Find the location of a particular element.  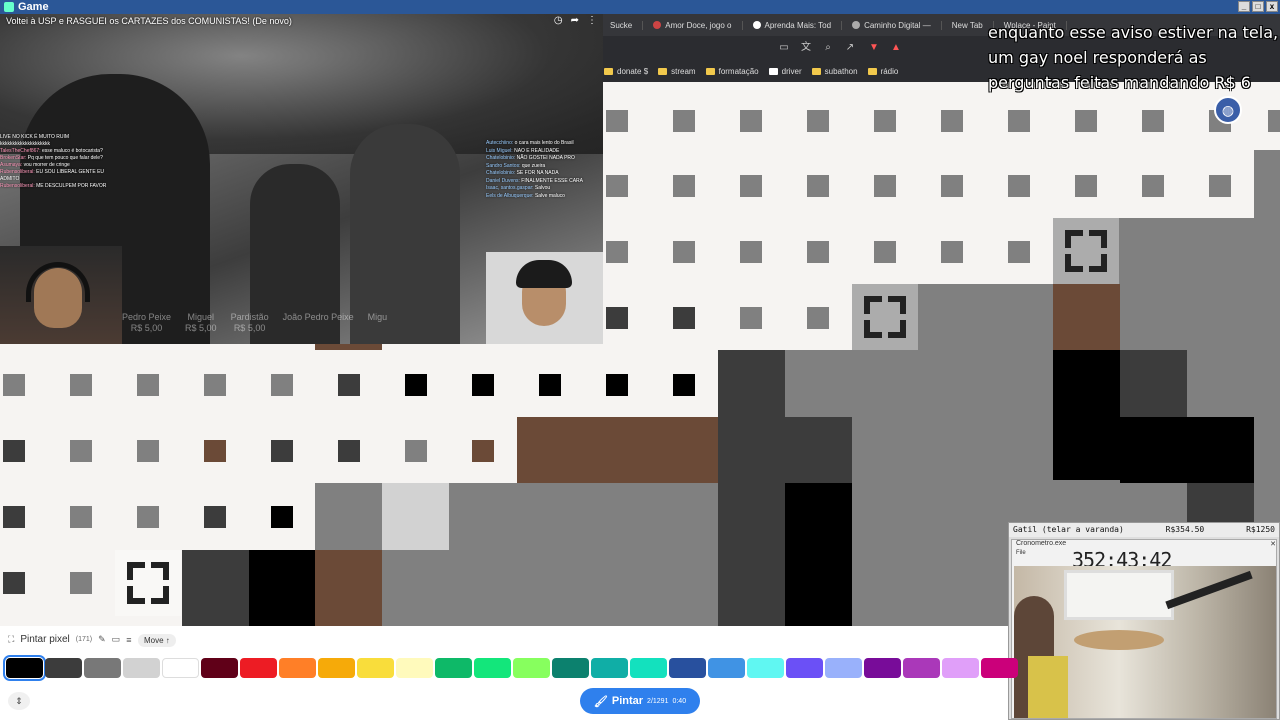

list-icon: ≡ is located at coordinates (128, 640).